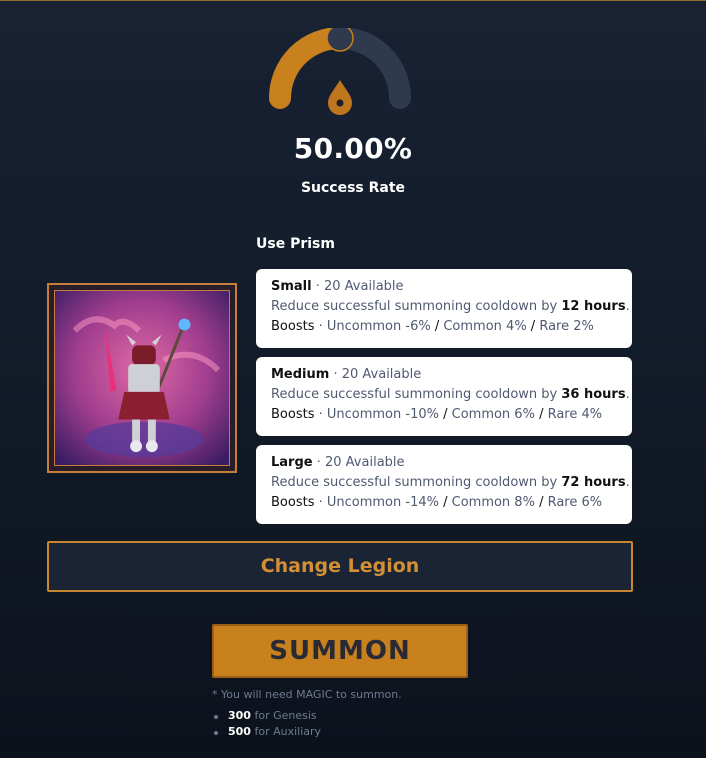  What do you see at coordinates (291, 286) in the screenshot?
I see `prism-size-label: Small` at bounding box center [291, 286].